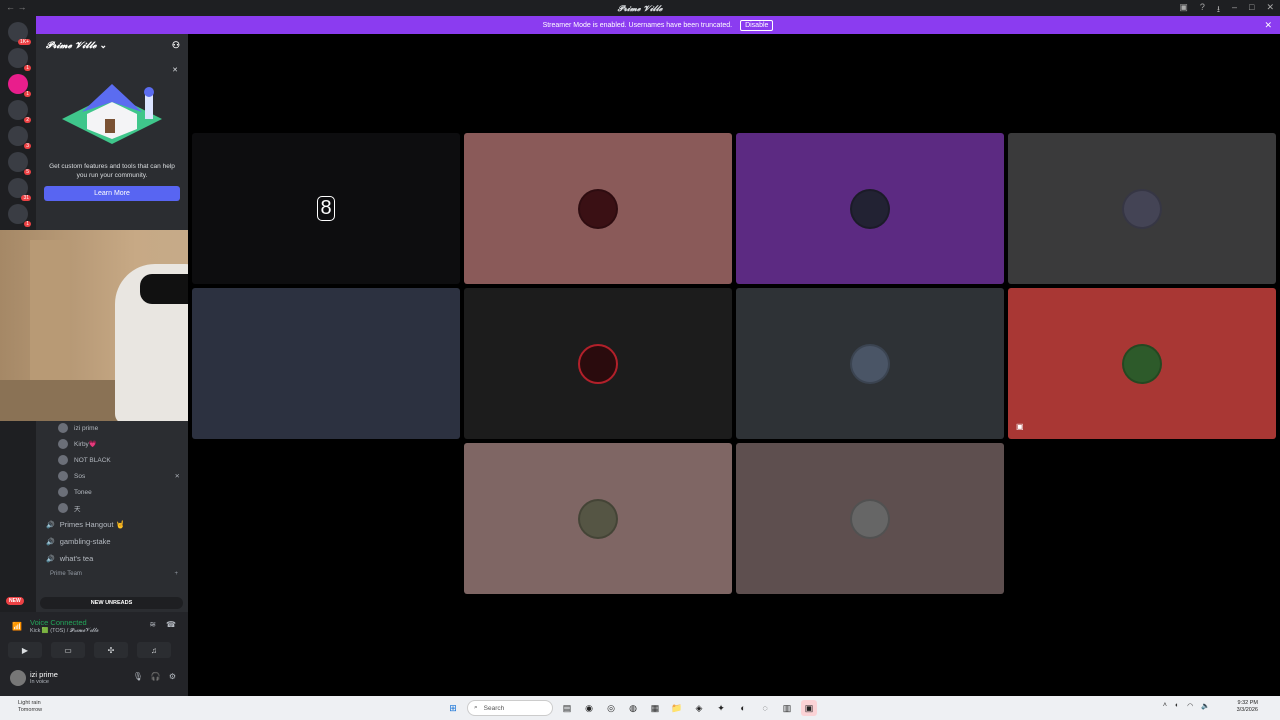 This screenshot has height=720, width=1280. What do you see at coordinates (589, 708) in the screenshot?
I see `app-icon: ◉` at bounding box center [589, 708].